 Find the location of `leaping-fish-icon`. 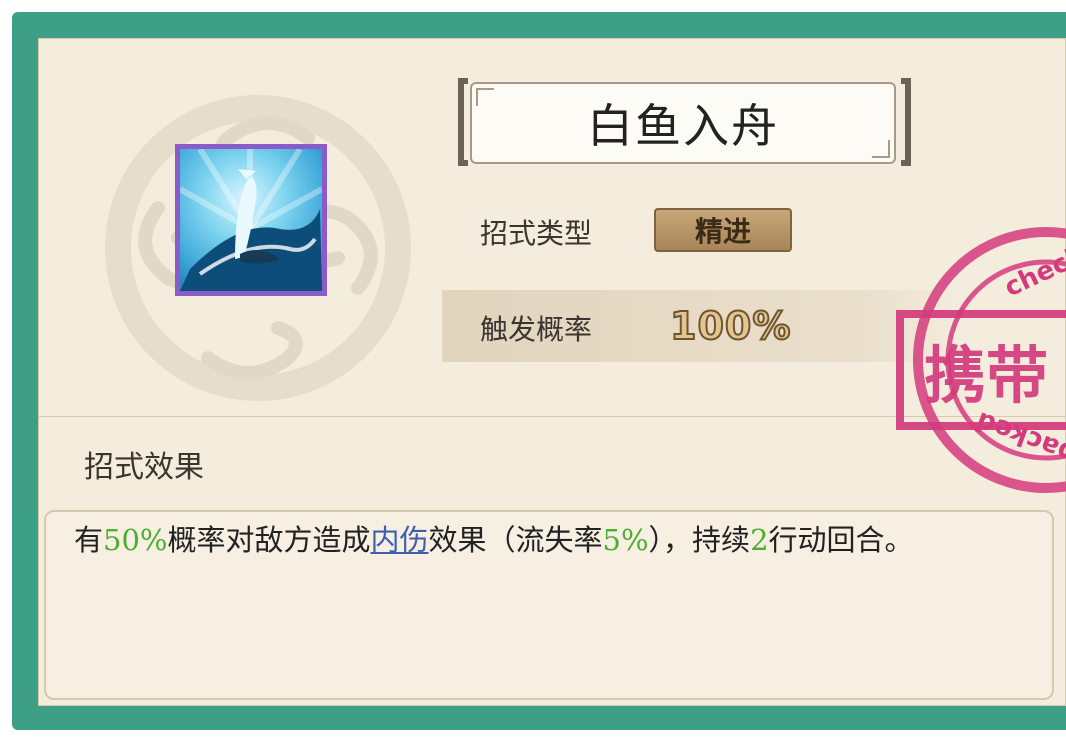

leaping-fish-icon is located at coordinates (251, 220).